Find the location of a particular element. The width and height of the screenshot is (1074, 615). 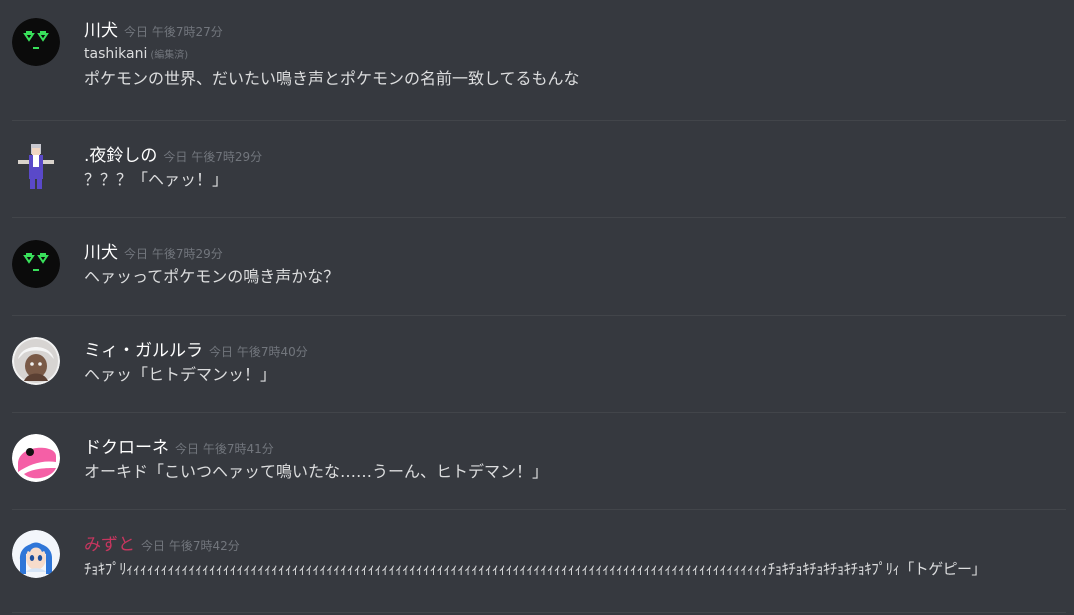

message-header: 川犬 今日 午後7時27分 is located at coordinates (579, 31).